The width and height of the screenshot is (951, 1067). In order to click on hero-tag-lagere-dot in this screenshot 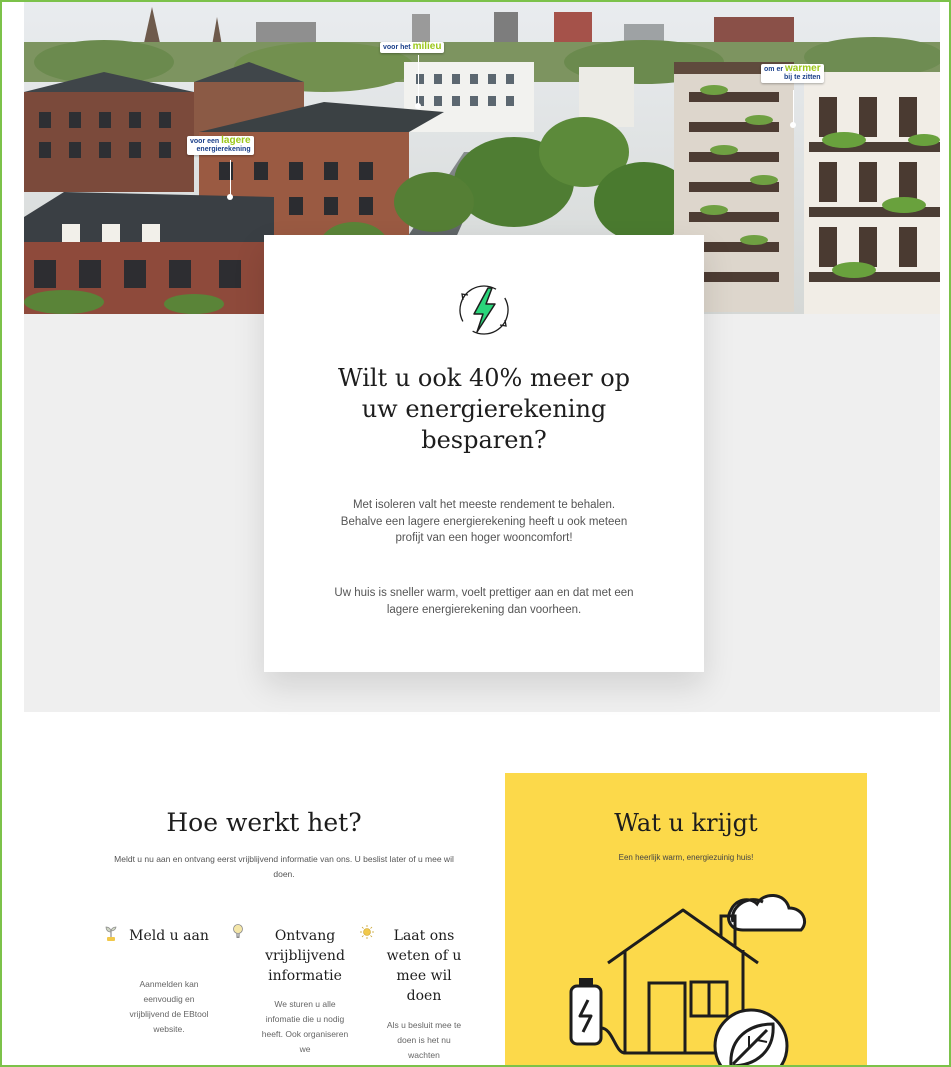, I will do `click(230, 197)`.